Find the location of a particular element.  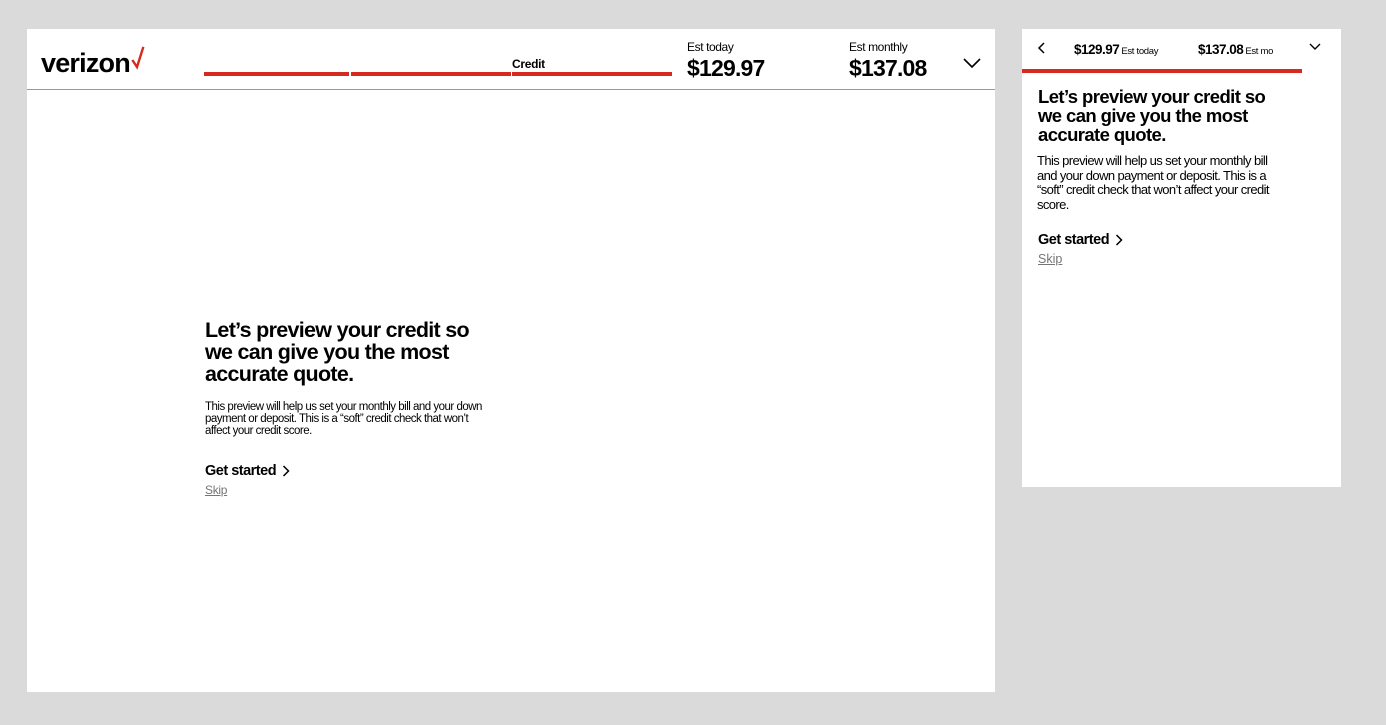

mobile-get-started-button: Get started is located at coordinates (1080, 240).